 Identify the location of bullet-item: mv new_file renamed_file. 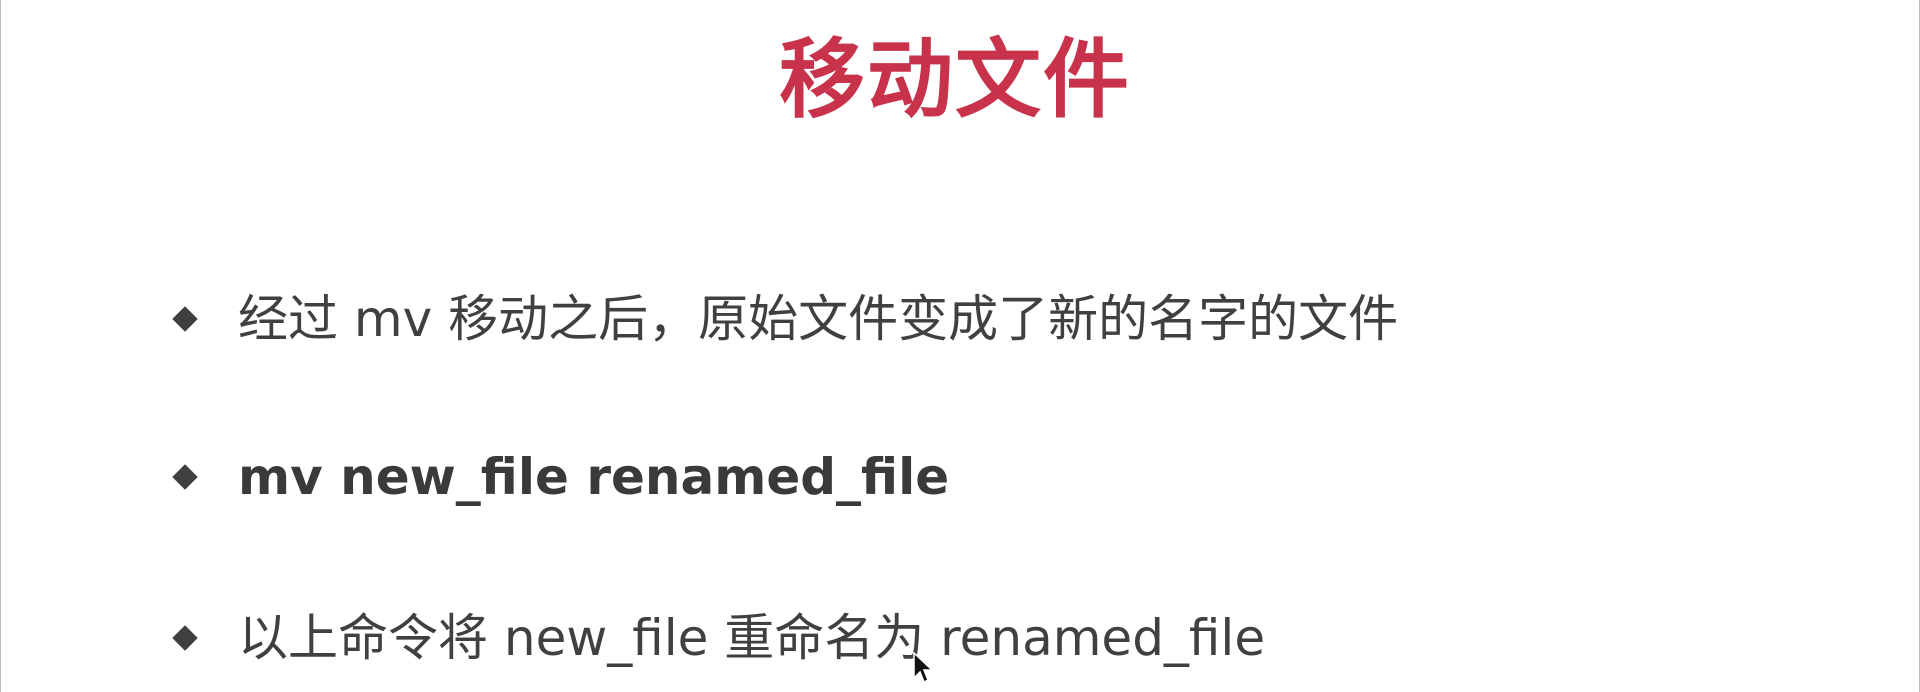
(559, 477).